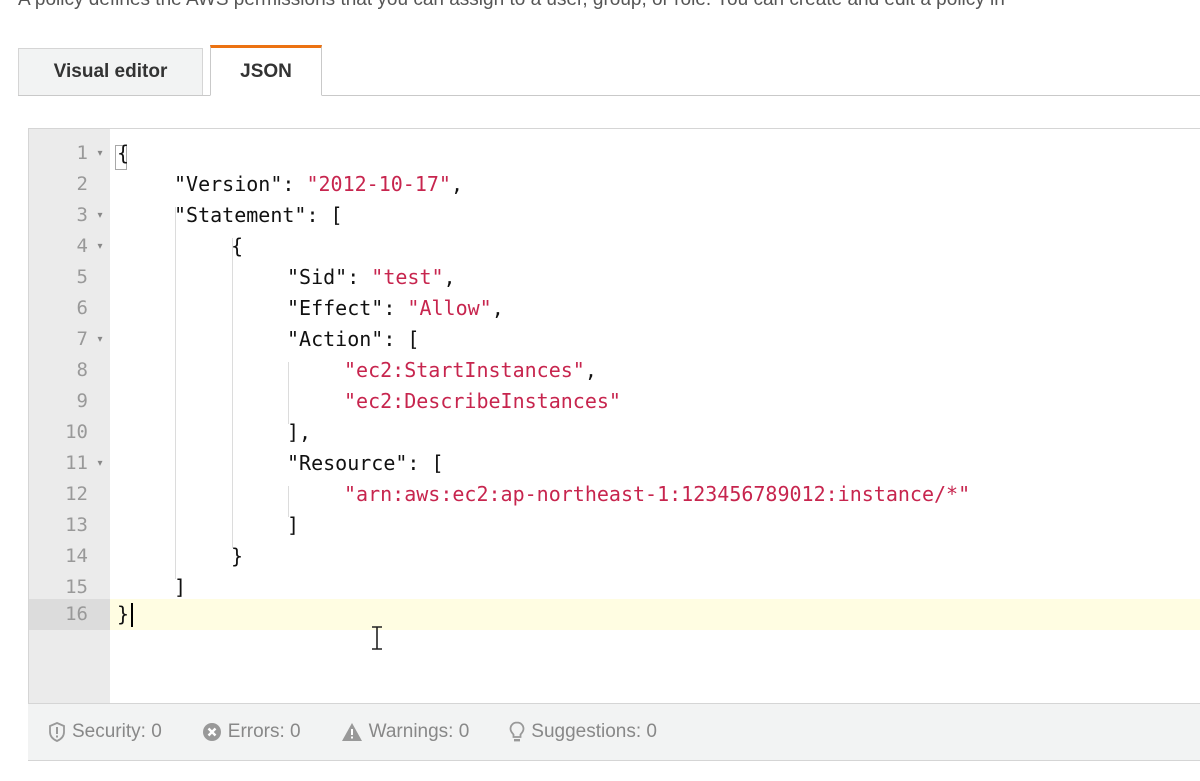 This screenshot has width=1200, height=781. What do you see at coordinates (347, 308) in the screenshot?
I see `json-key: "Effect":` at bounding box center [347, 308].